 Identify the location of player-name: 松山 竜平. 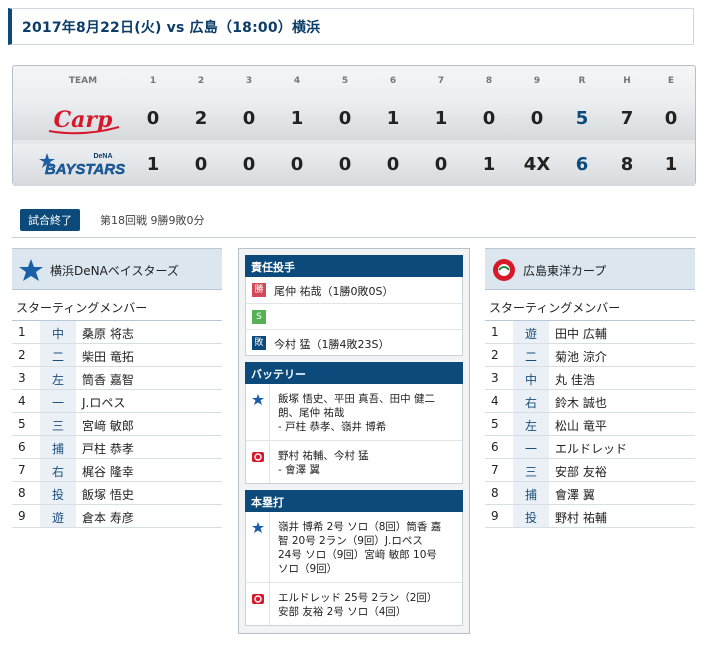
(581, 426).